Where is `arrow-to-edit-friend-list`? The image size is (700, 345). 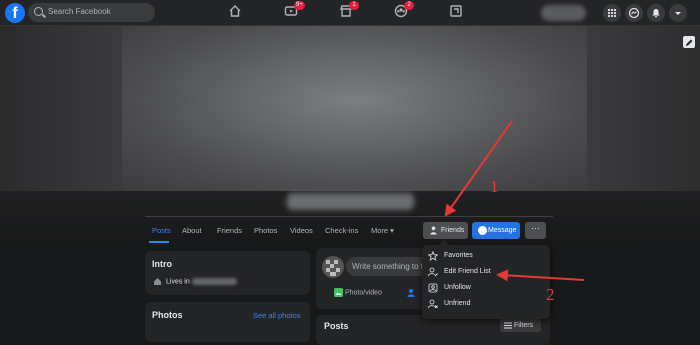 arrow-to-edit-friend-list is located at coordinates (540, 275).